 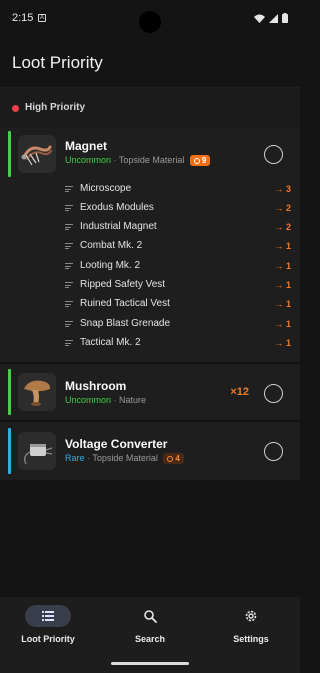 I want to click on status-time: 2:15, so click(x=23, y=18).